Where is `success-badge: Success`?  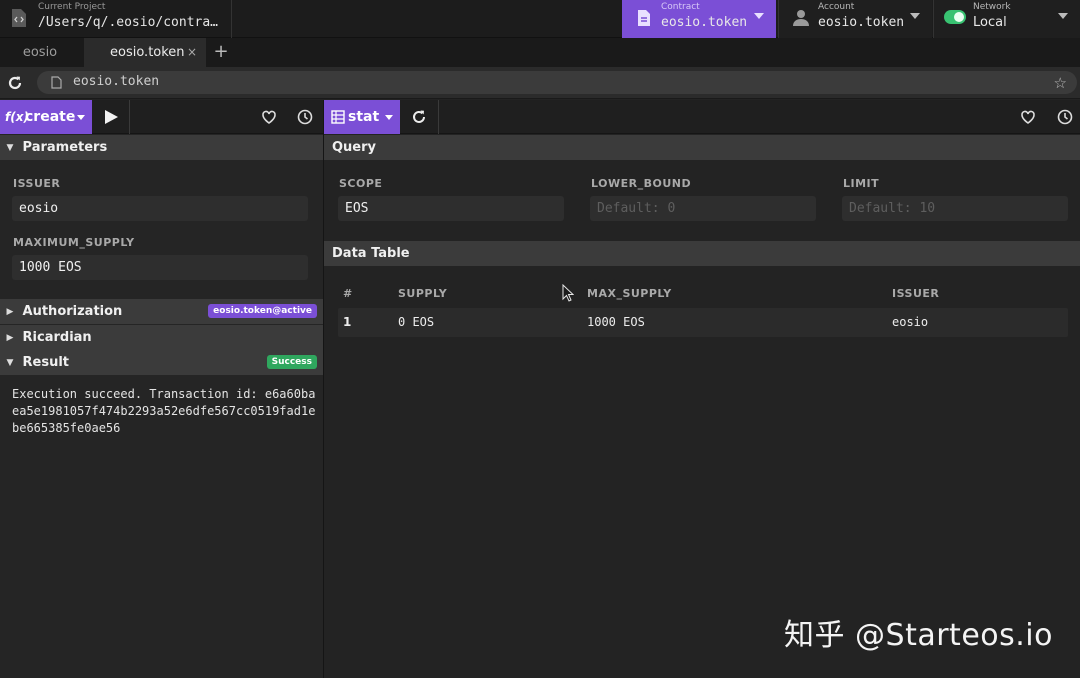
success-badge: Success is located at coordinates (291, 362).